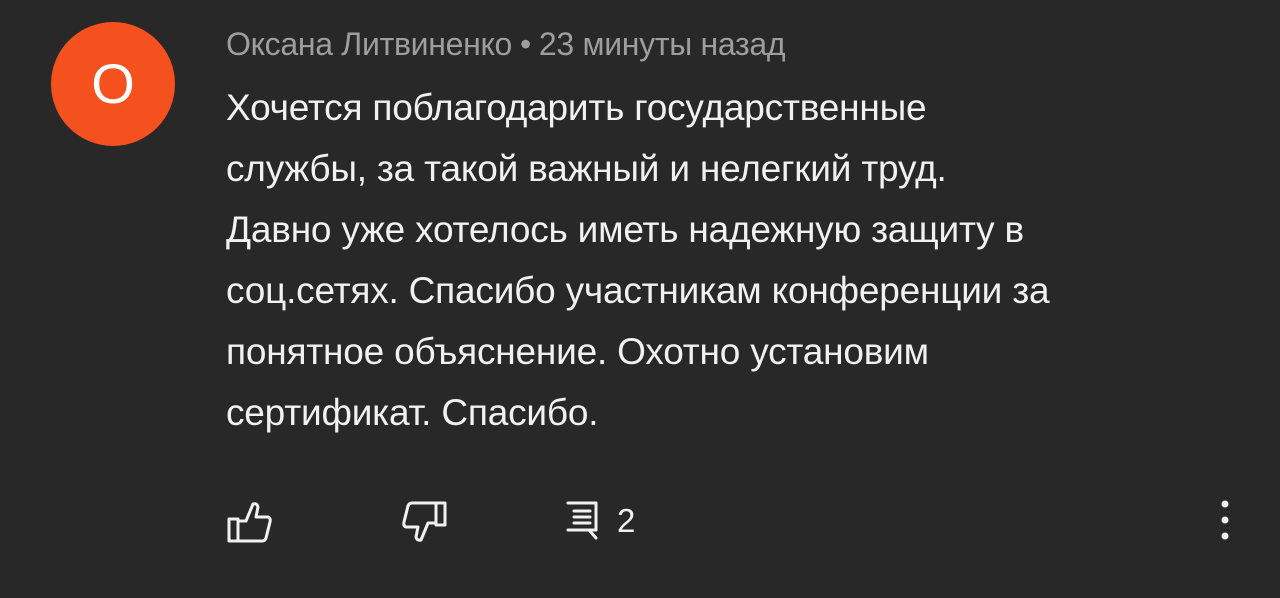 This screenshot has width=1280, height=598. I want to click on more-vertical-icon, so click(1225, 520).